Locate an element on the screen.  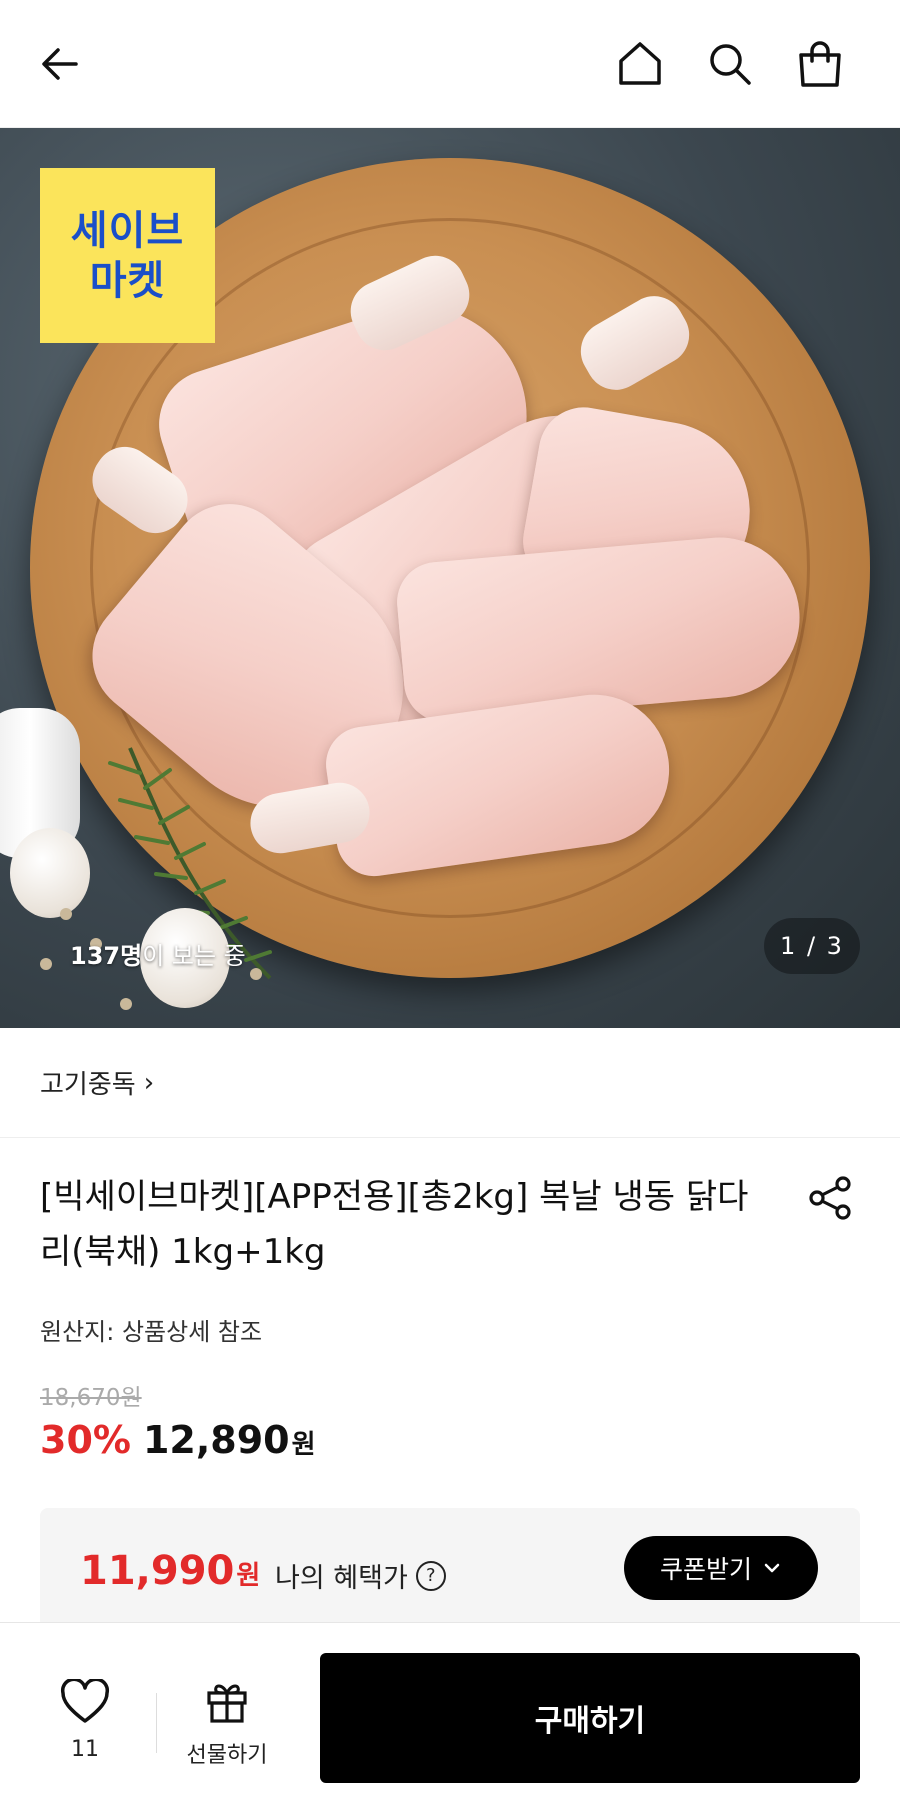
brand-badge: 세이브 마켓 is located at coordinates (127, 255).